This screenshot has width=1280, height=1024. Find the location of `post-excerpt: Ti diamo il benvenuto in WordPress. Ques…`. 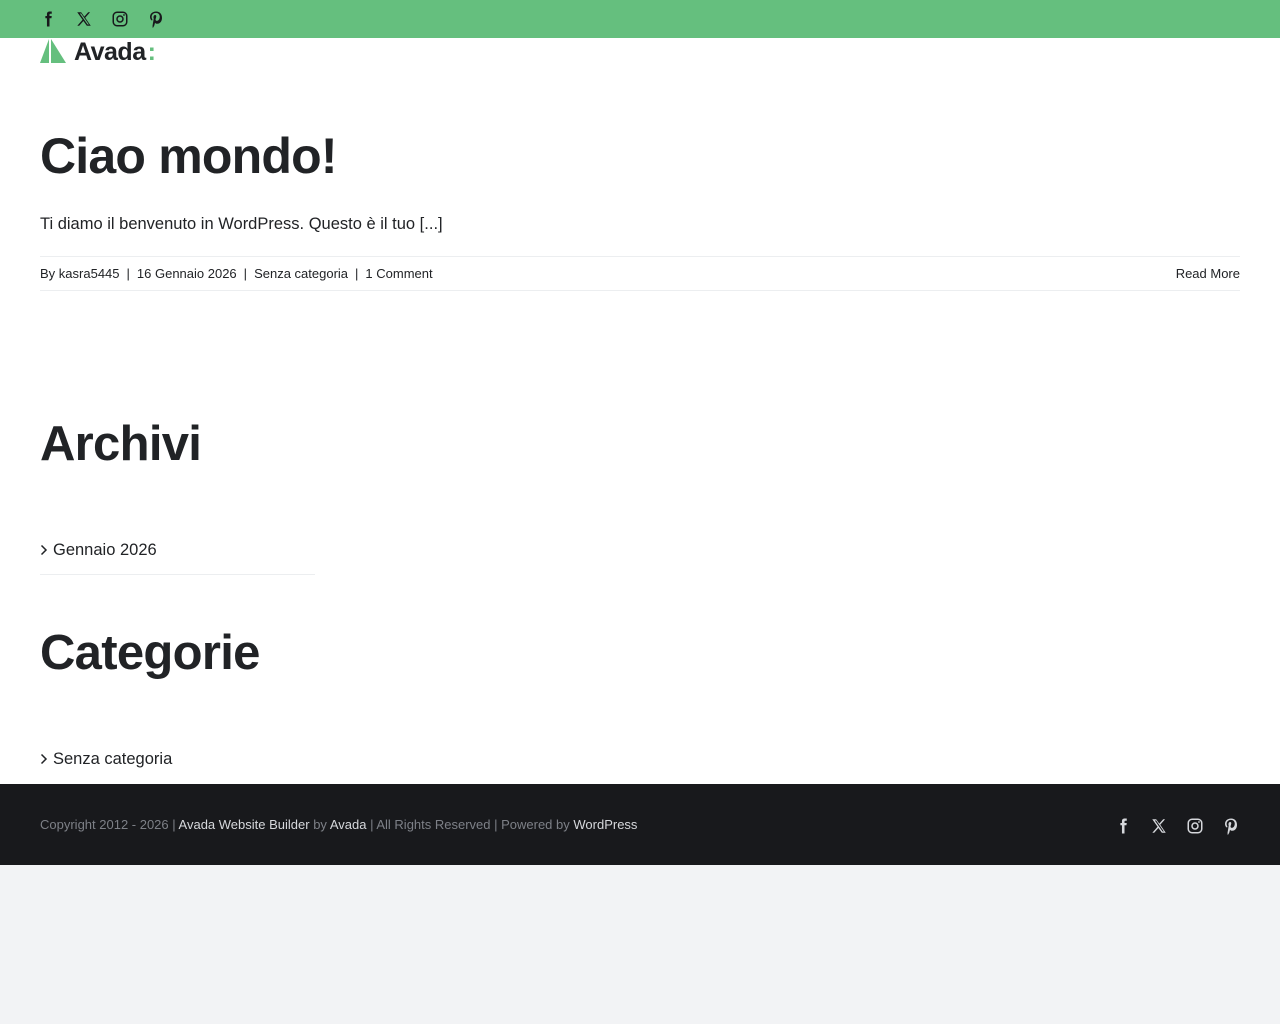

post-excerpt: Ti diamo il benvenuto in WordPress. Ques… is located at coordinates (241, 224).